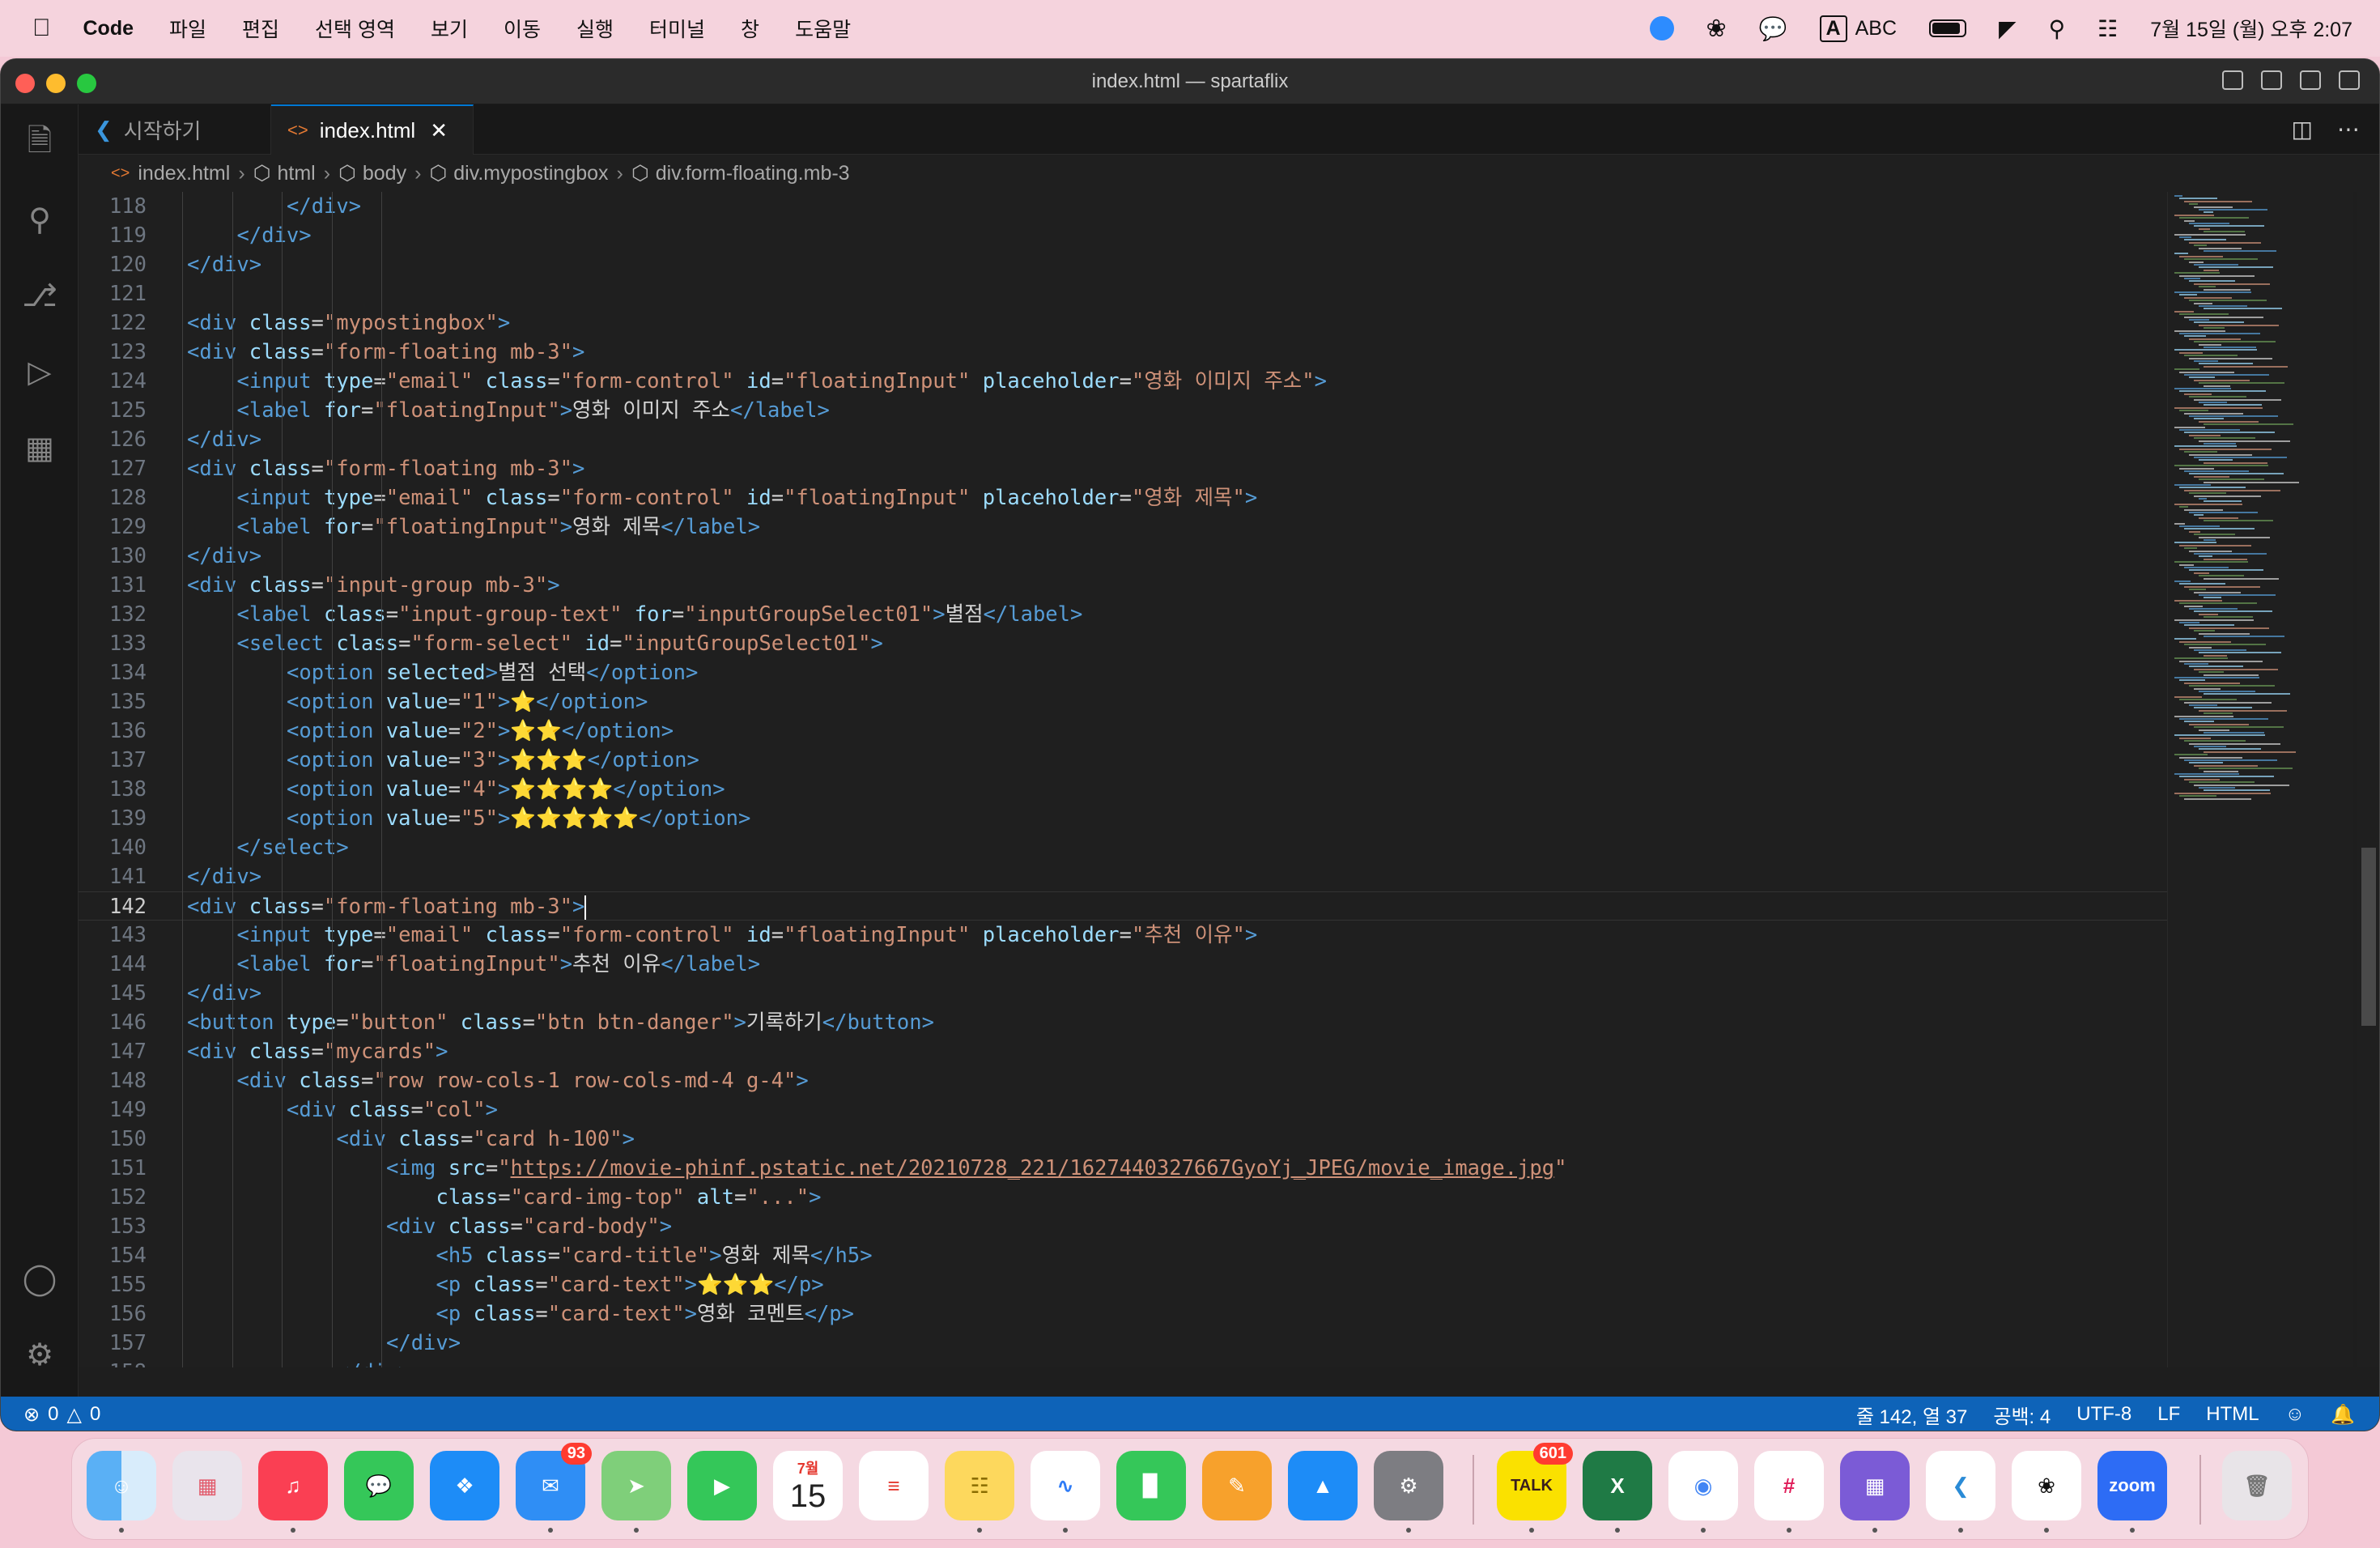  Describe the element at coordinates (39, 448) in the screenshot. I see `extensions-icon: ▦` at that location.